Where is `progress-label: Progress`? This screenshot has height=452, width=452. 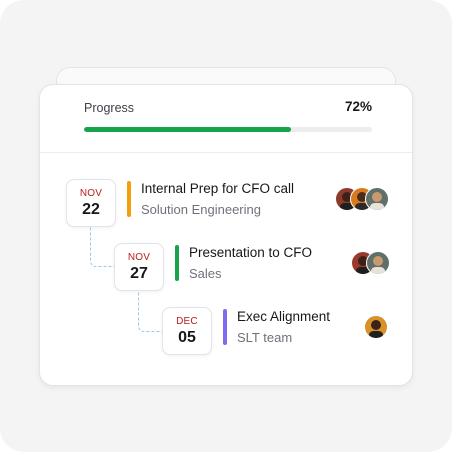
progress-label: Progress is located at coordinates (109, 108).